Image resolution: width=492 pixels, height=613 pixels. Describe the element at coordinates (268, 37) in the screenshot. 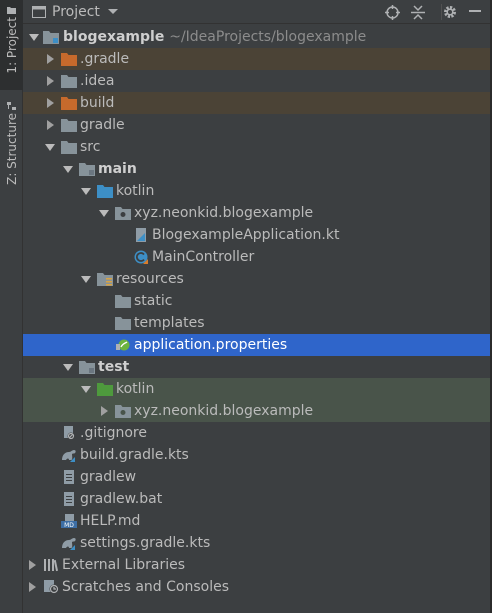

I see `project-path: ~/IdeaProjects/blogexample` at that location.